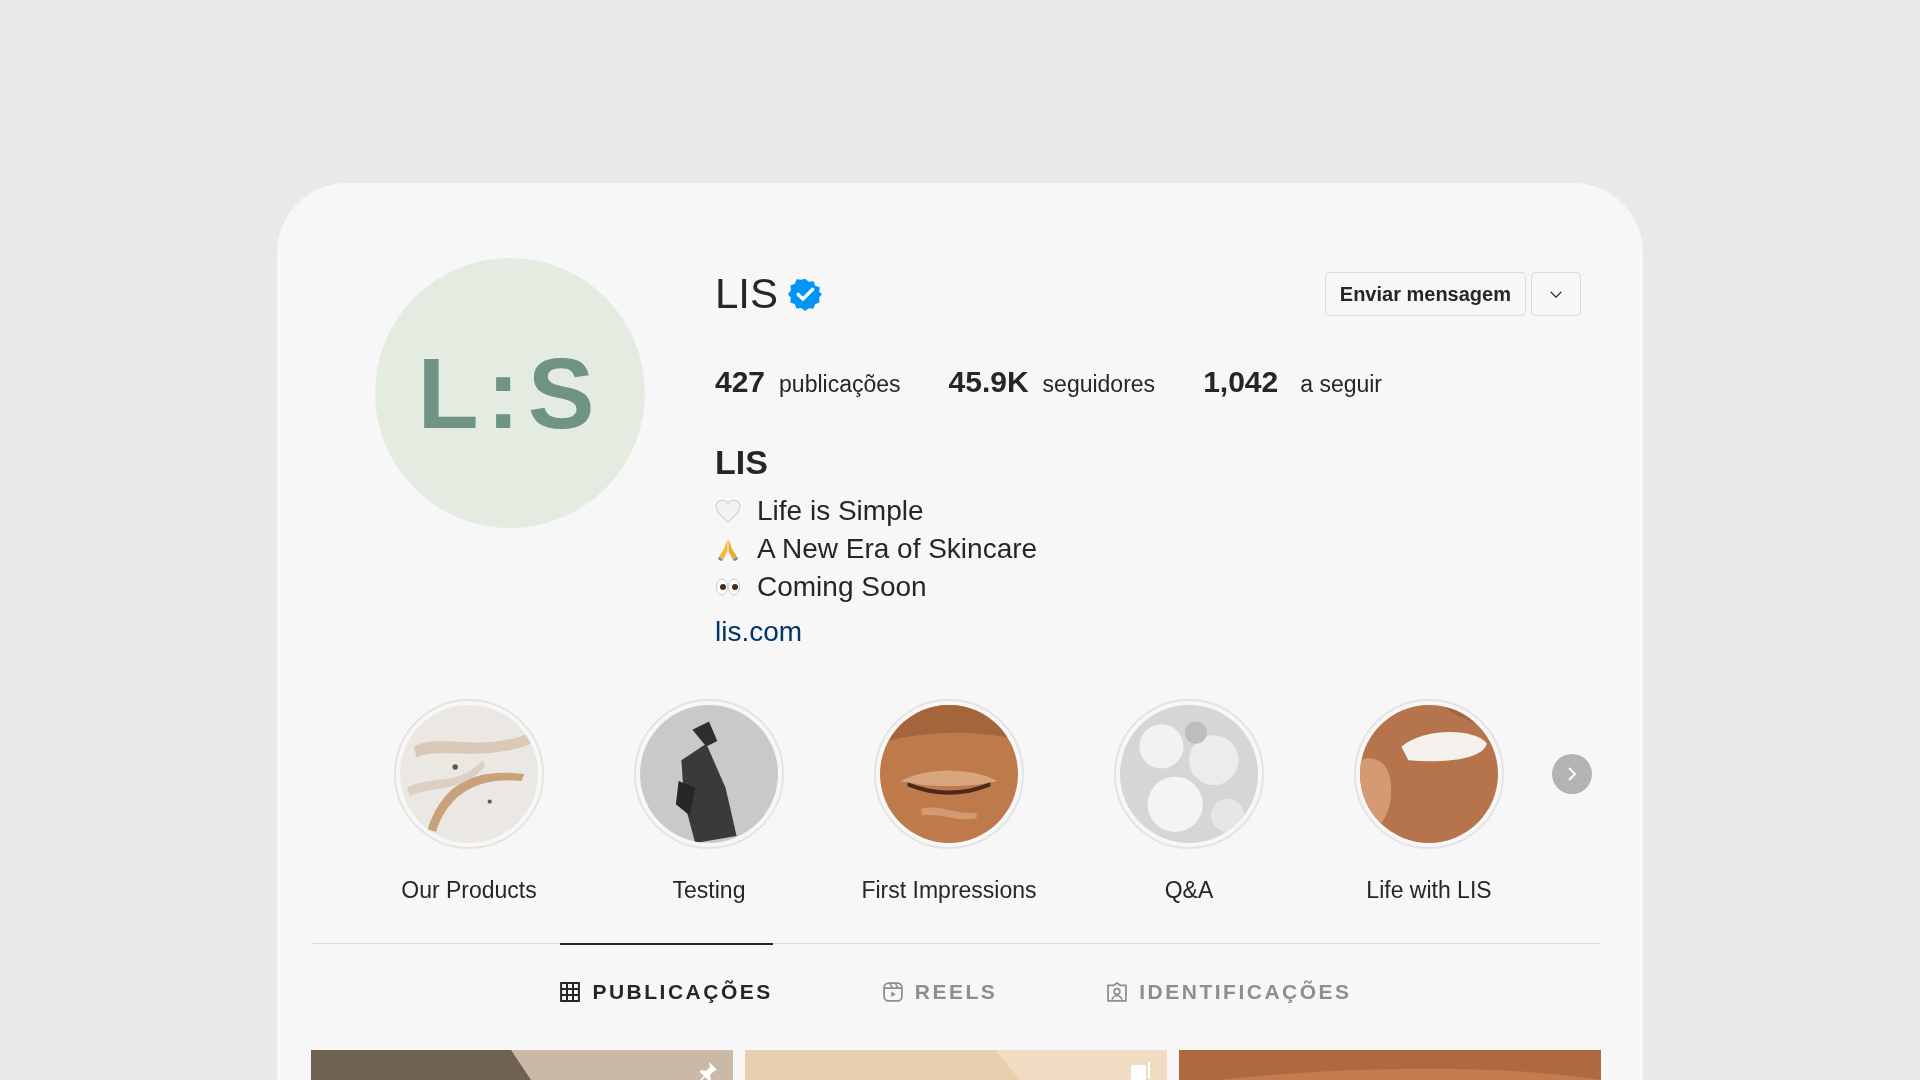  Describe the element at coordinates (1241, 382) in the screenshot. I see `stat-value: 1,042` at that location.